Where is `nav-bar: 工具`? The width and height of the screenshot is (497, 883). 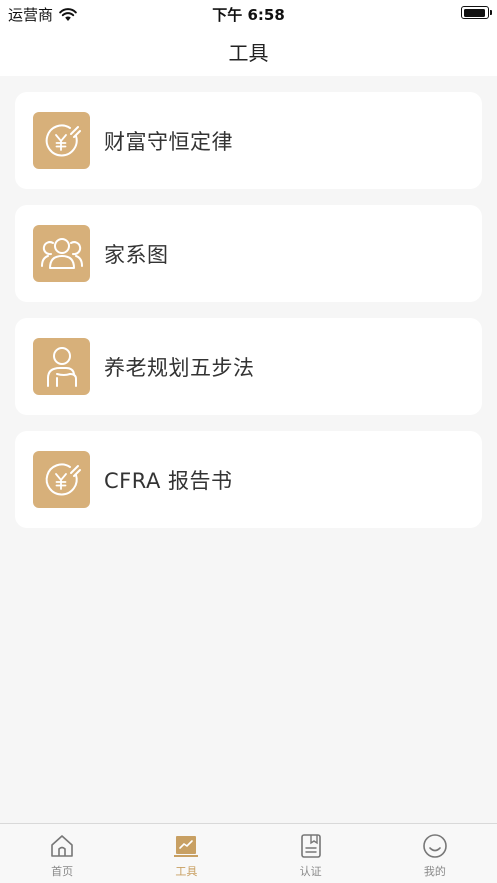 nav-bar: 工具 is located at coordinates (248, 51).